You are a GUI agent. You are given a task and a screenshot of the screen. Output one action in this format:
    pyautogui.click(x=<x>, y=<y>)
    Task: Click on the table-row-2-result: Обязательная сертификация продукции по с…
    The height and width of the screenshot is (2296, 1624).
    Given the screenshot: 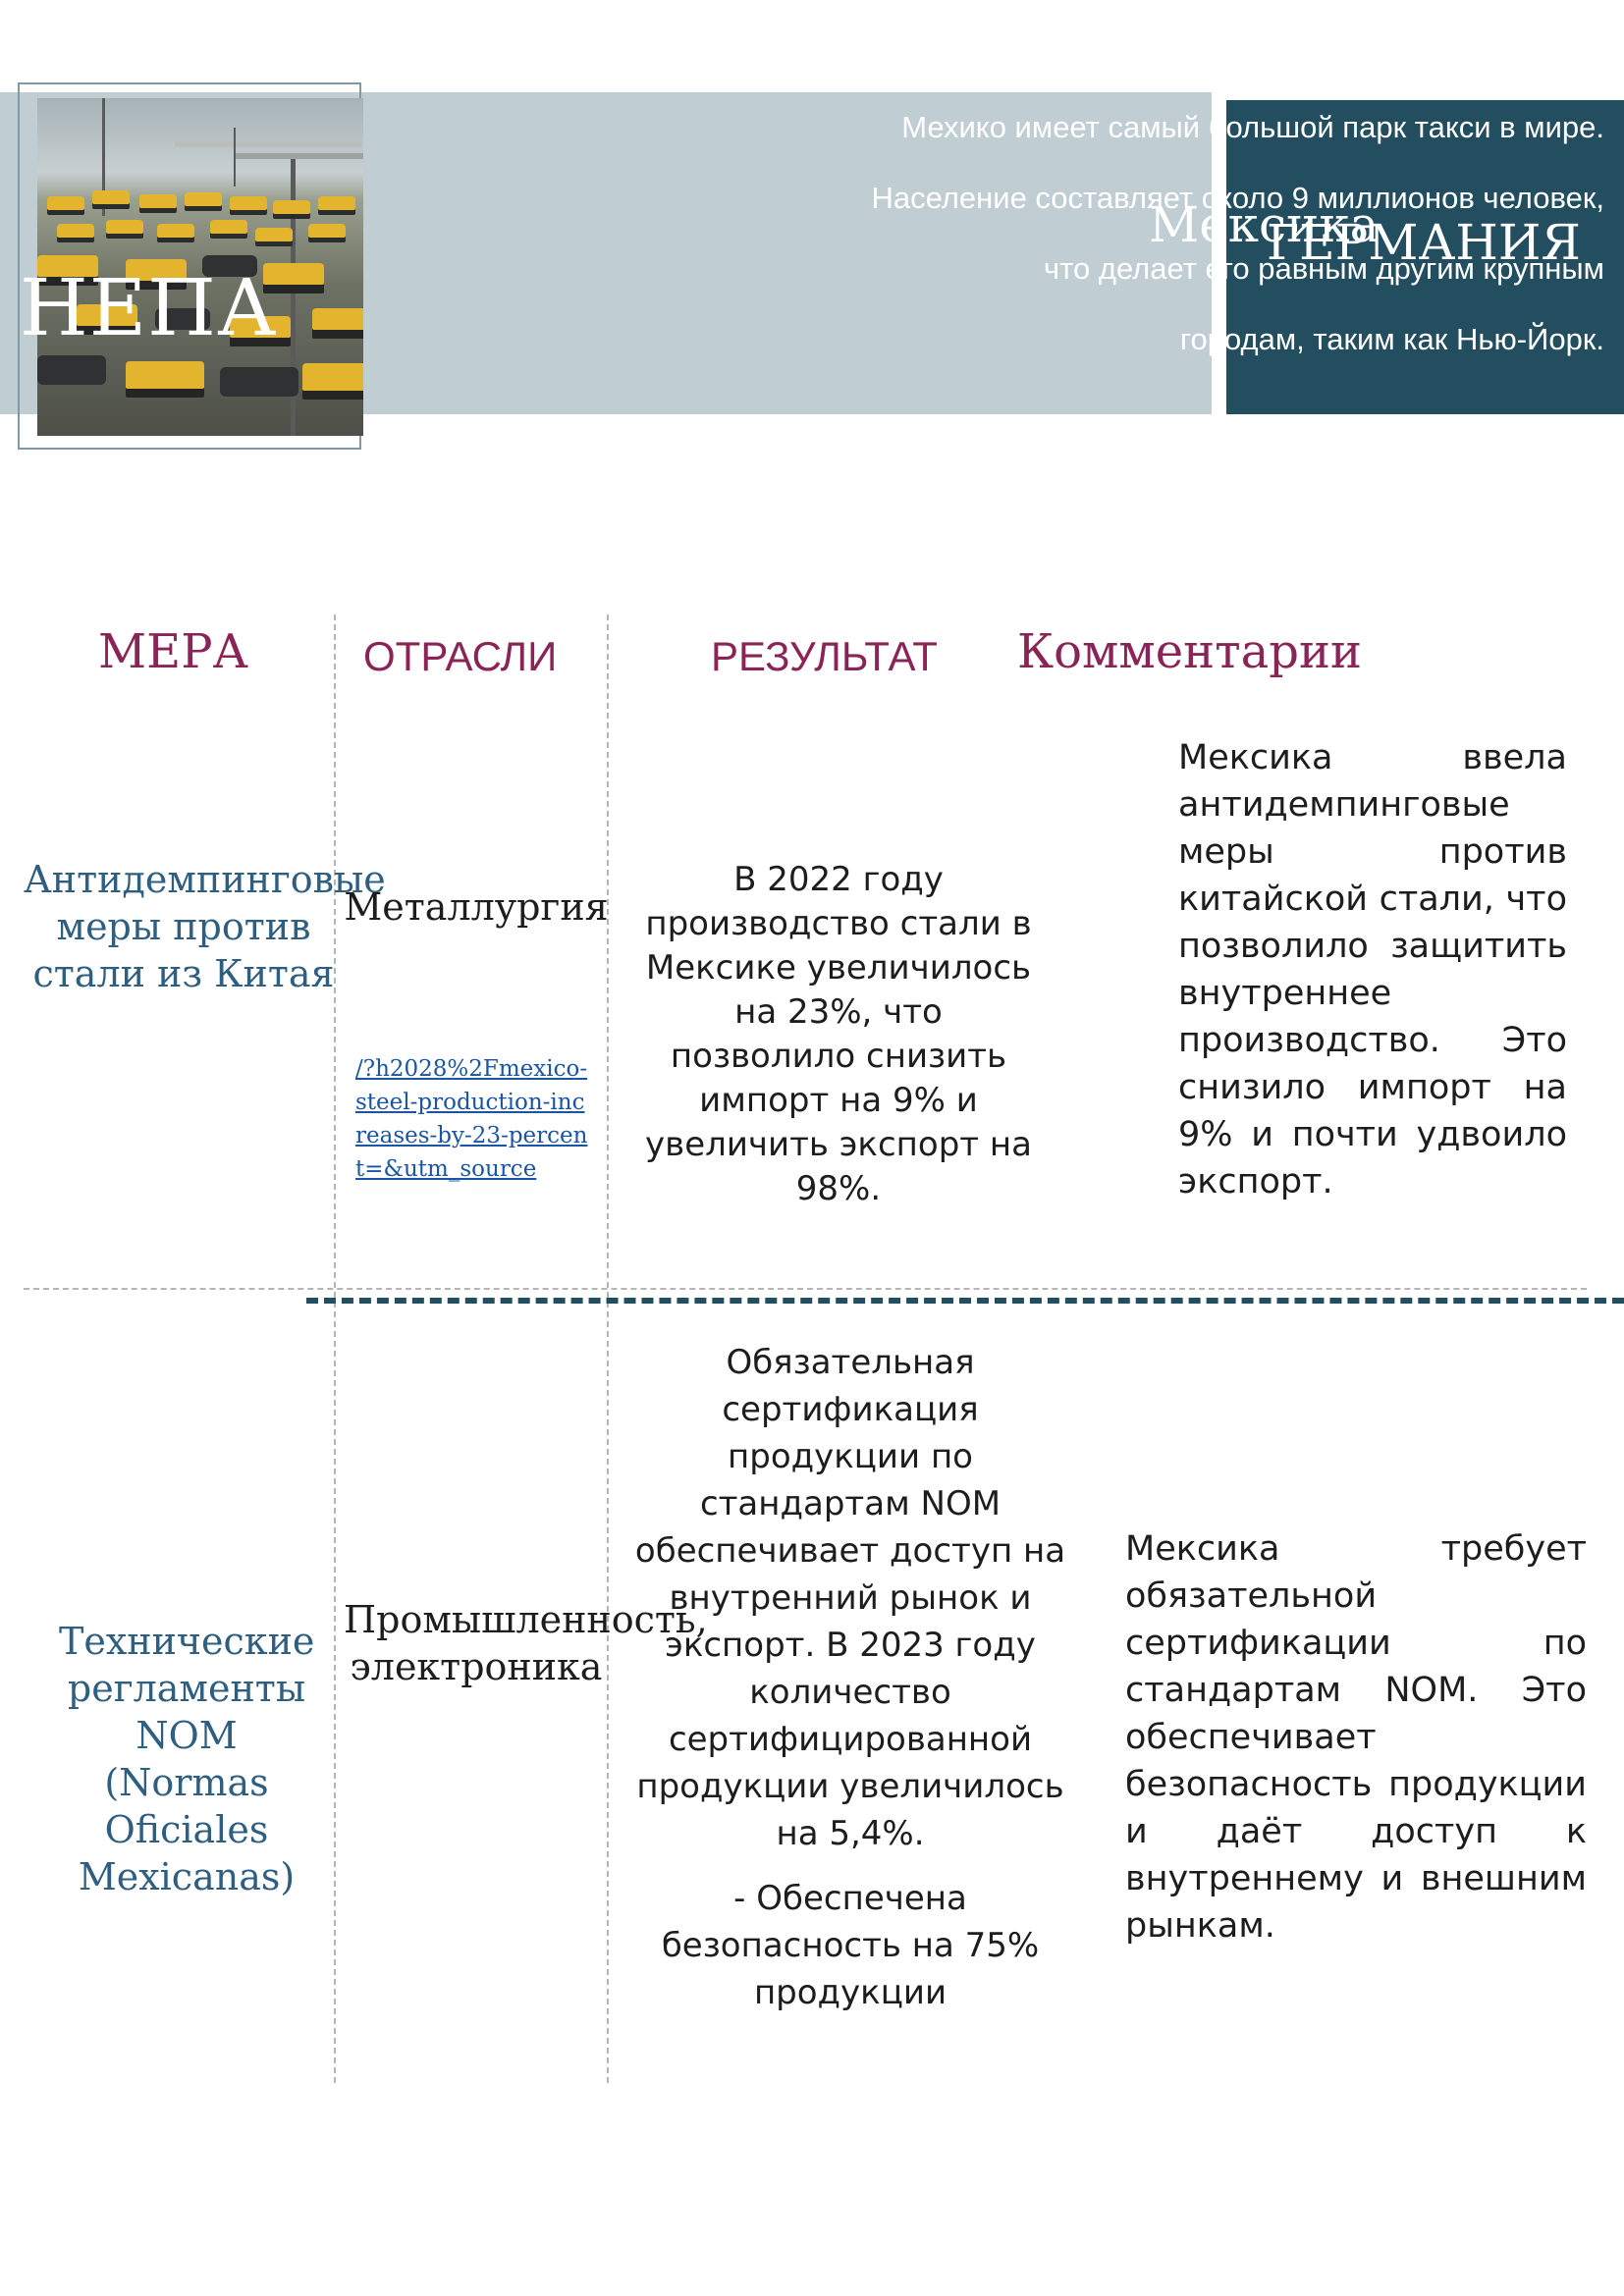 What is the action you would take?
    pyautogui.click(x=850, y=1686)
    